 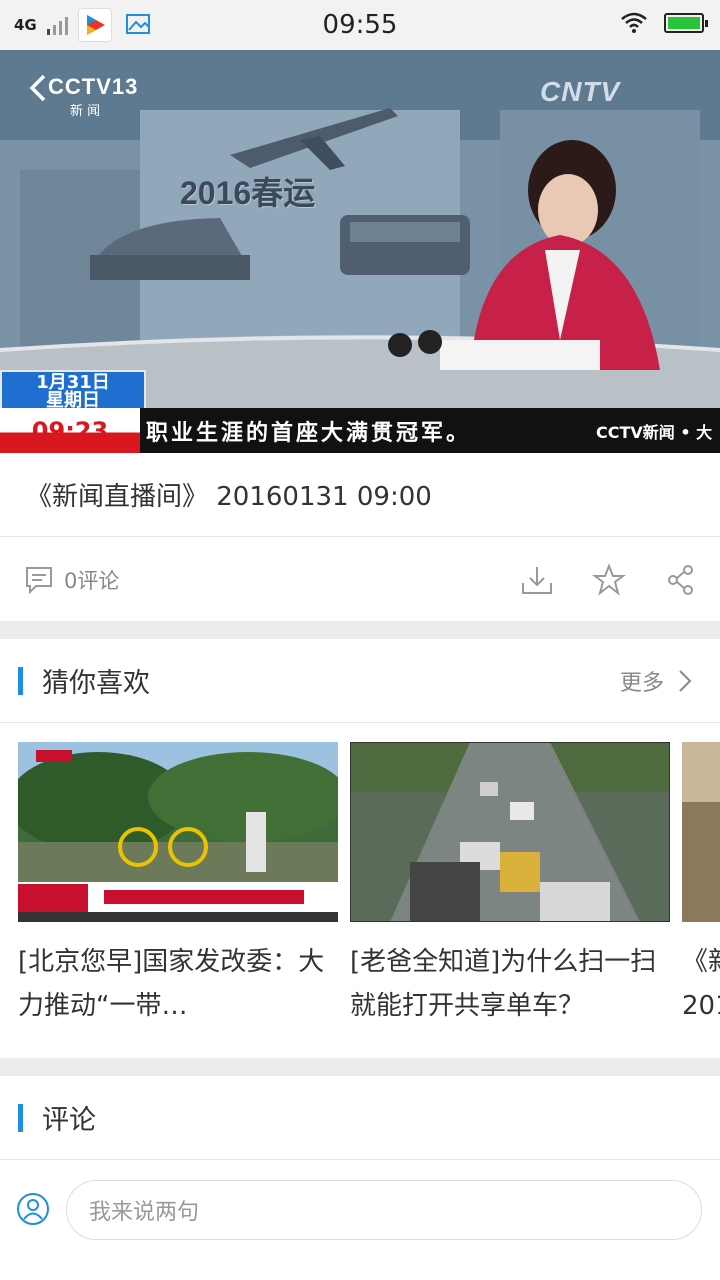 I want to click on video-title: 《新闻直播间》 20160131 09:00, so click(x=229, y=497).